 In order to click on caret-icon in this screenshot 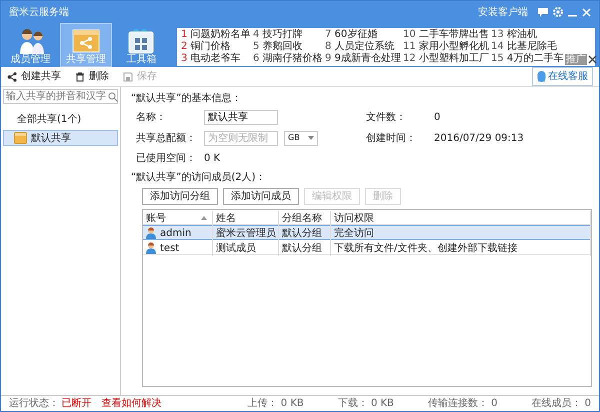, I will do `click(311, 138)`.